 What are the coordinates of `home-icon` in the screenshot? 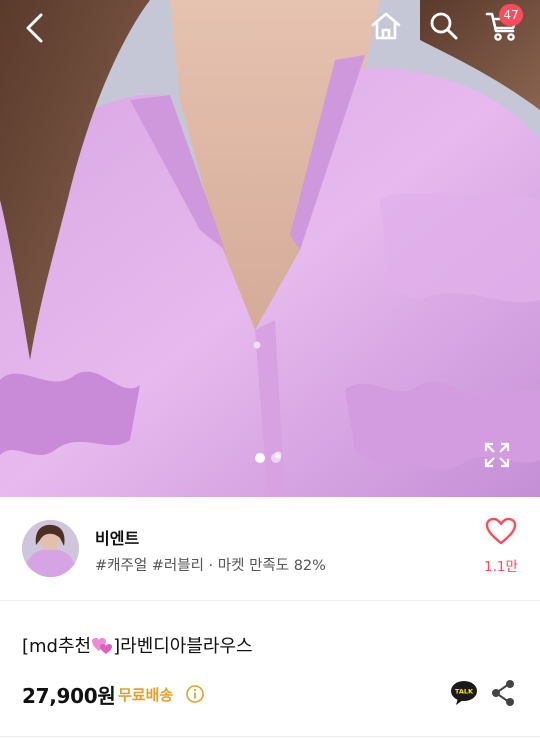 It's located at (386, 26).